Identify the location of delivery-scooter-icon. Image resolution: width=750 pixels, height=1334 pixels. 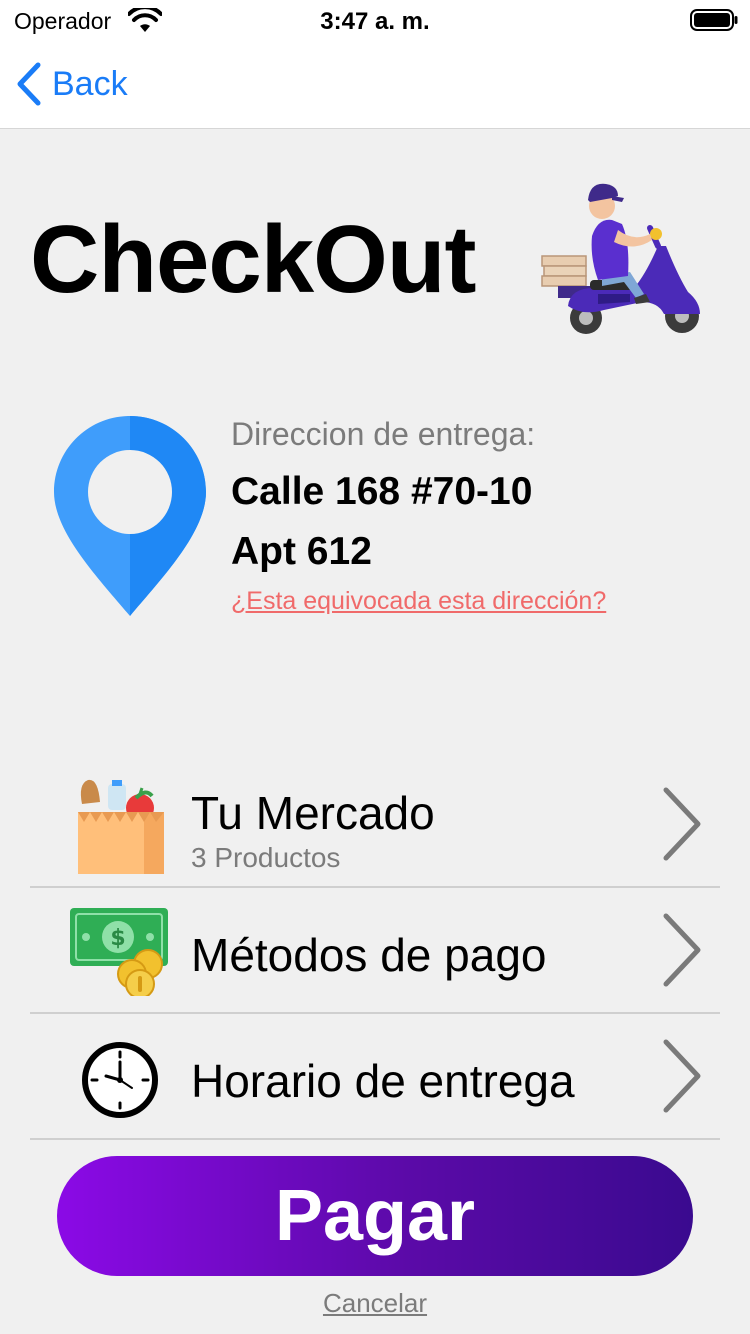
(620, 258).